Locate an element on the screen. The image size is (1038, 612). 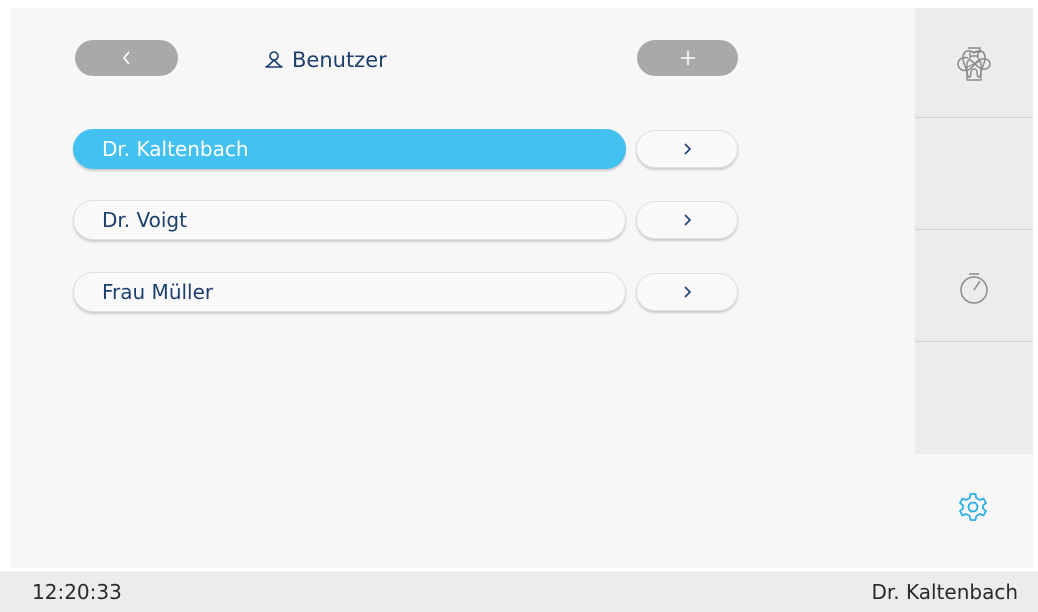
gear-icon is located at coordinates (973, 507).